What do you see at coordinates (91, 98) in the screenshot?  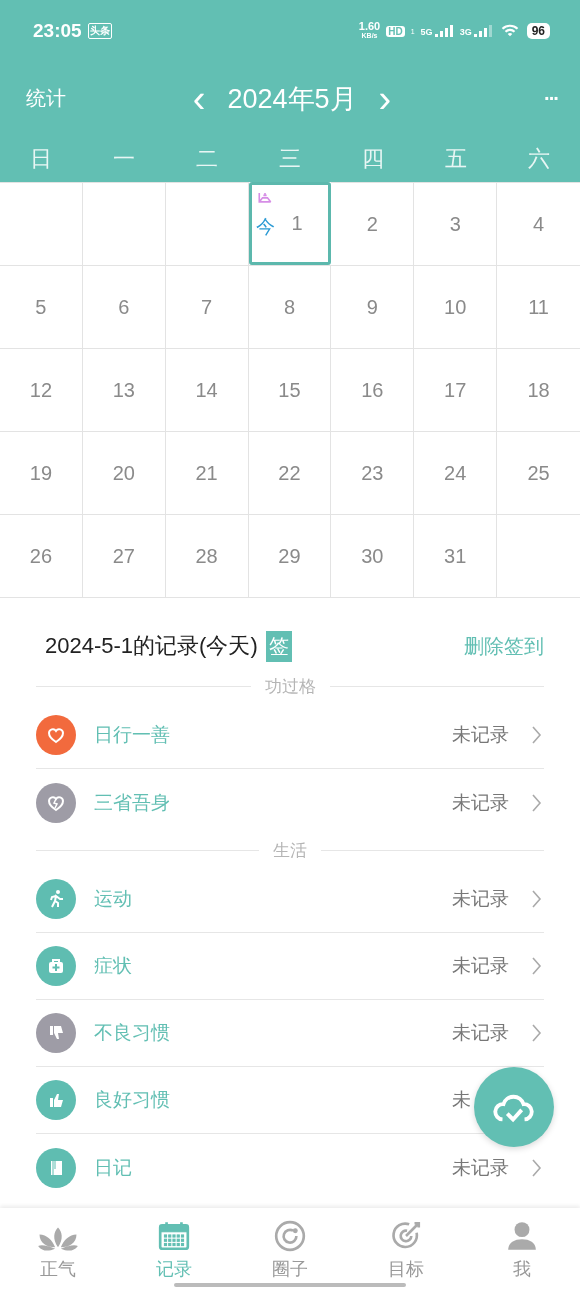 I see `statistics-link: 统计` at bounding box center [91, 98].